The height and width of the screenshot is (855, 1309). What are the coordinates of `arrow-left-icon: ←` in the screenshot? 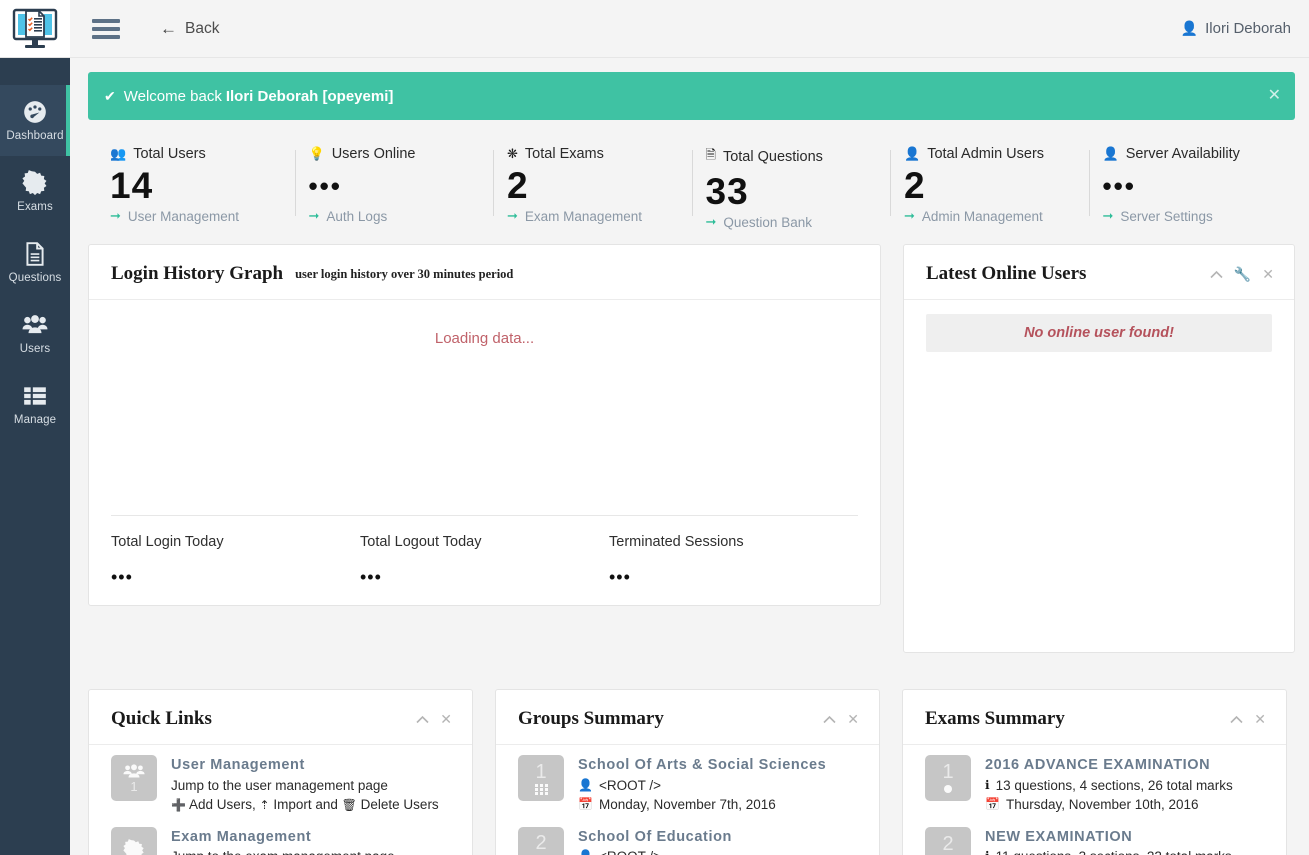 It's located at (168, 28).